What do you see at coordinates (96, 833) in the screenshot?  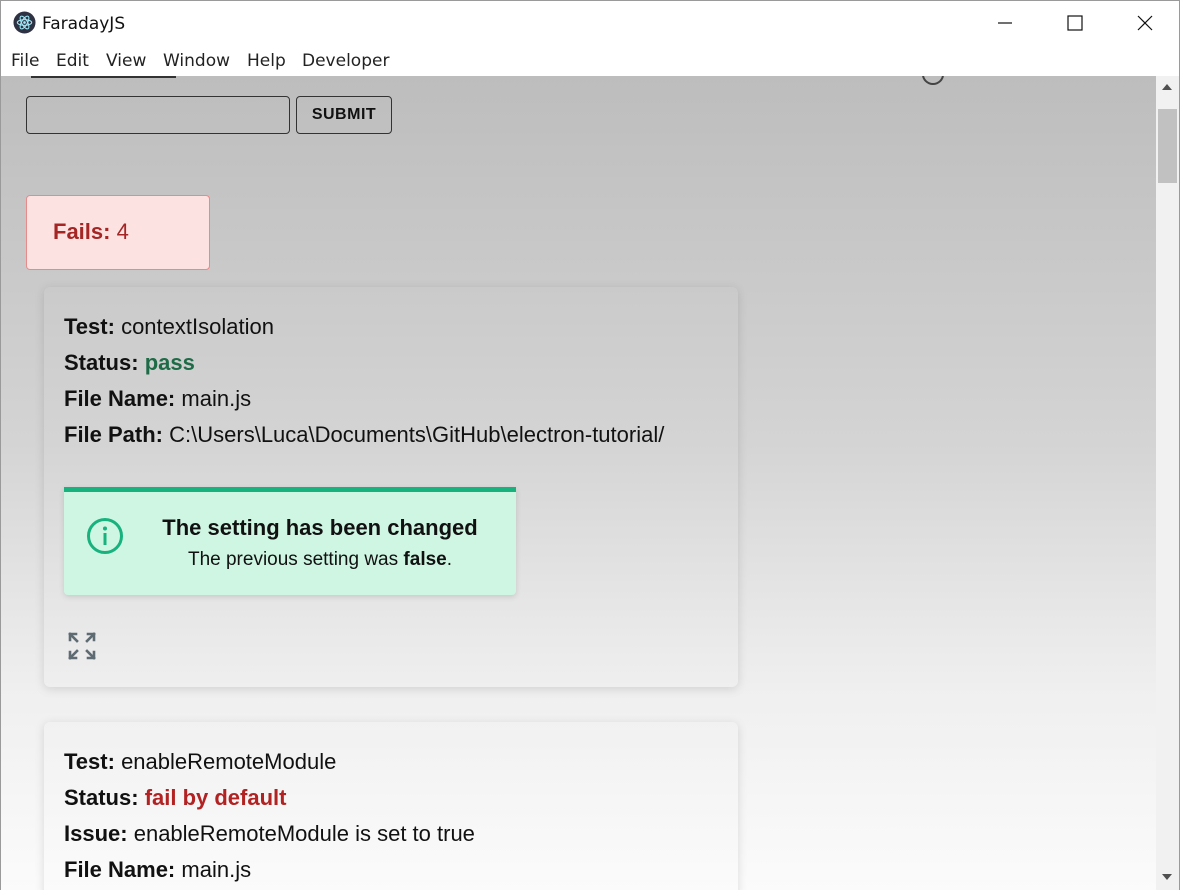 I see `issue-label: Issue:` at bounding box center [96, 833].